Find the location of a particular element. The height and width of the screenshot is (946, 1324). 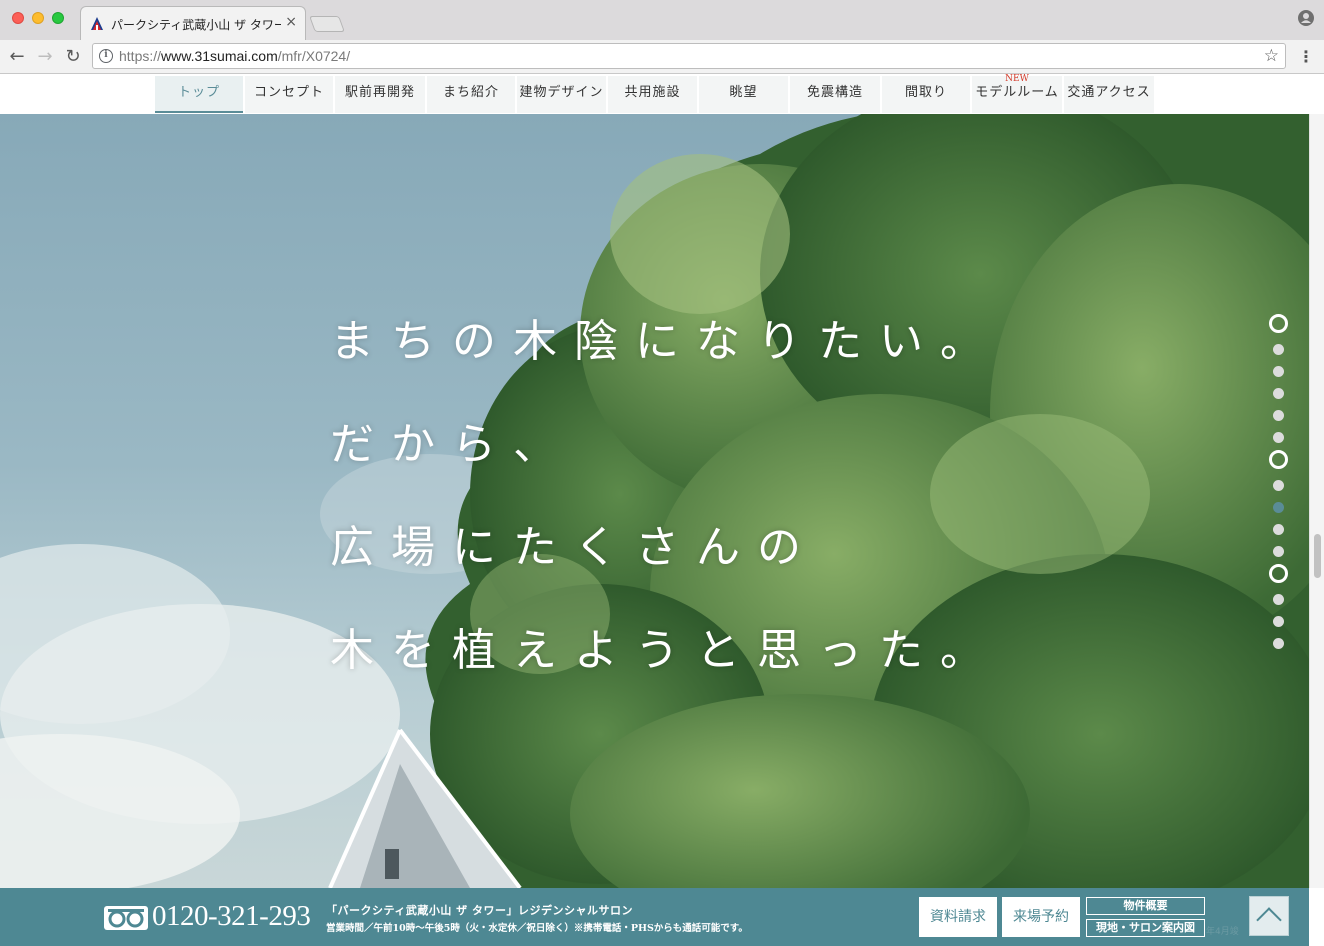

request-materials-button: 資料請求 is located at coordinates (958, 917).